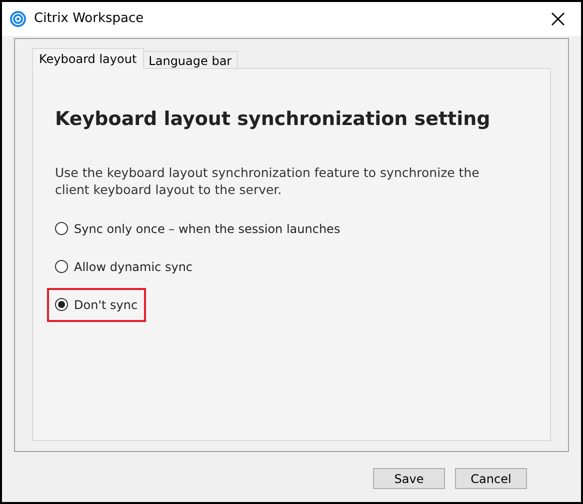 This screenshot has width=583, height=504. I want to click on dialog-button: Save, so click(409, 478).